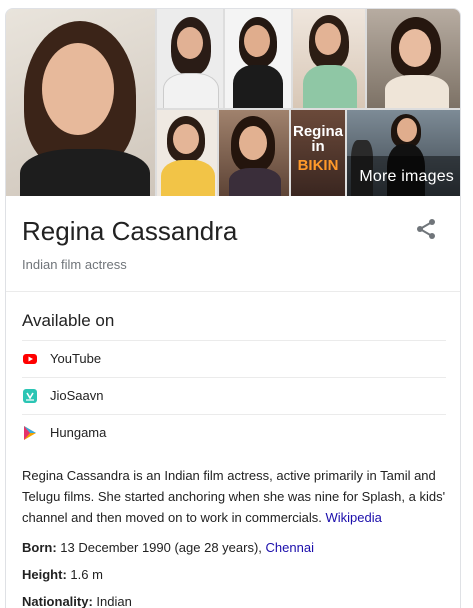 The height and width of the screenshot is (608, 473). What do you see at coordinates (161, 547) in the screenshot?
I see `fact-value: 13 December 1990 (age 28 years),` at bounding box center [161, 547].